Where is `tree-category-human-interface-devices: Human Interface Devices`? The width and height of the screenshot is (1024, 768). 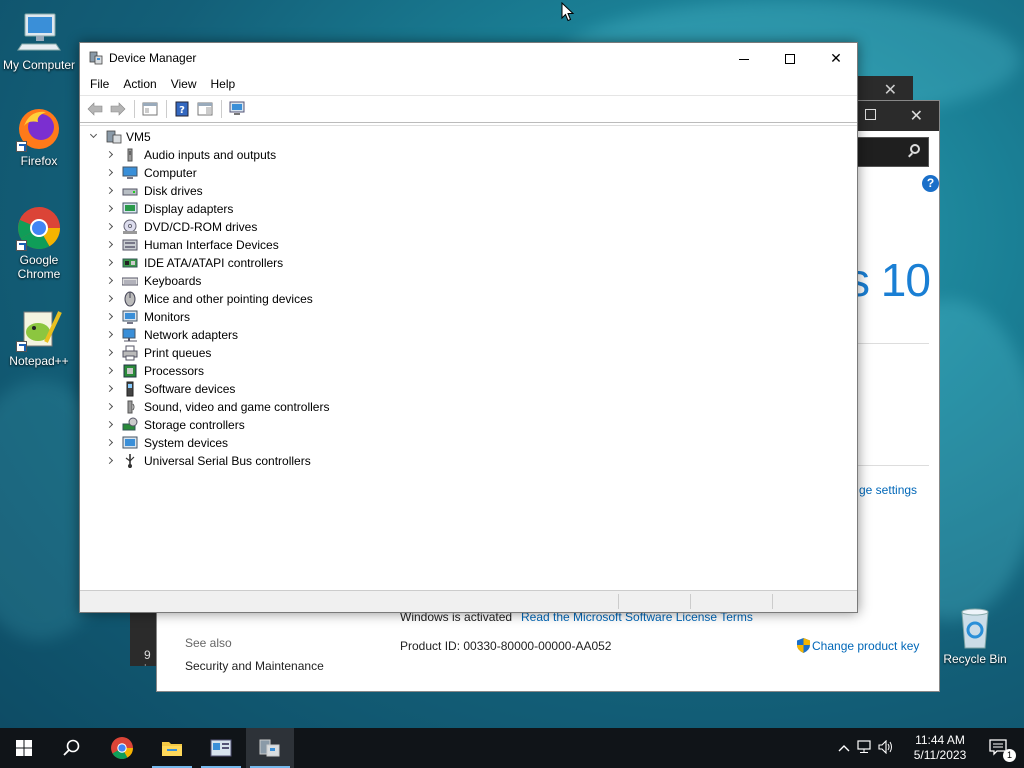 tree-category-human-interface-devices: Human Interface Devices is located at coordinates (192, 245).